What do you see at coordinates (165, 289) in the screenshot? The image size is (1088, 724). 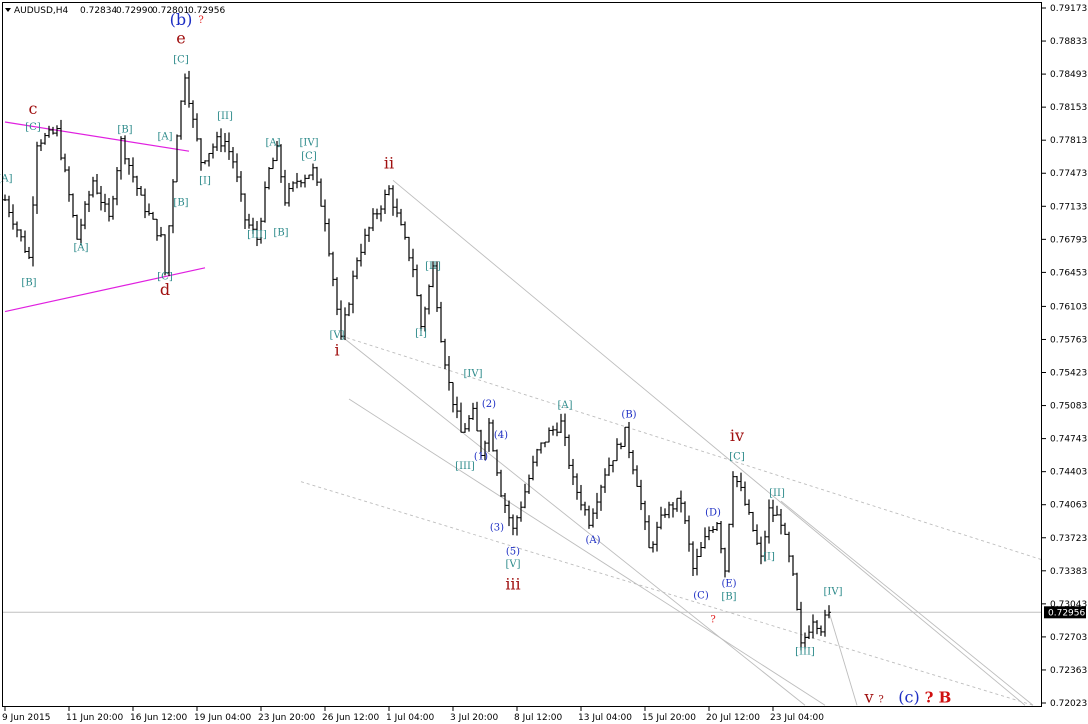 I see `wave-label: d` at bounding box center [165, 289].